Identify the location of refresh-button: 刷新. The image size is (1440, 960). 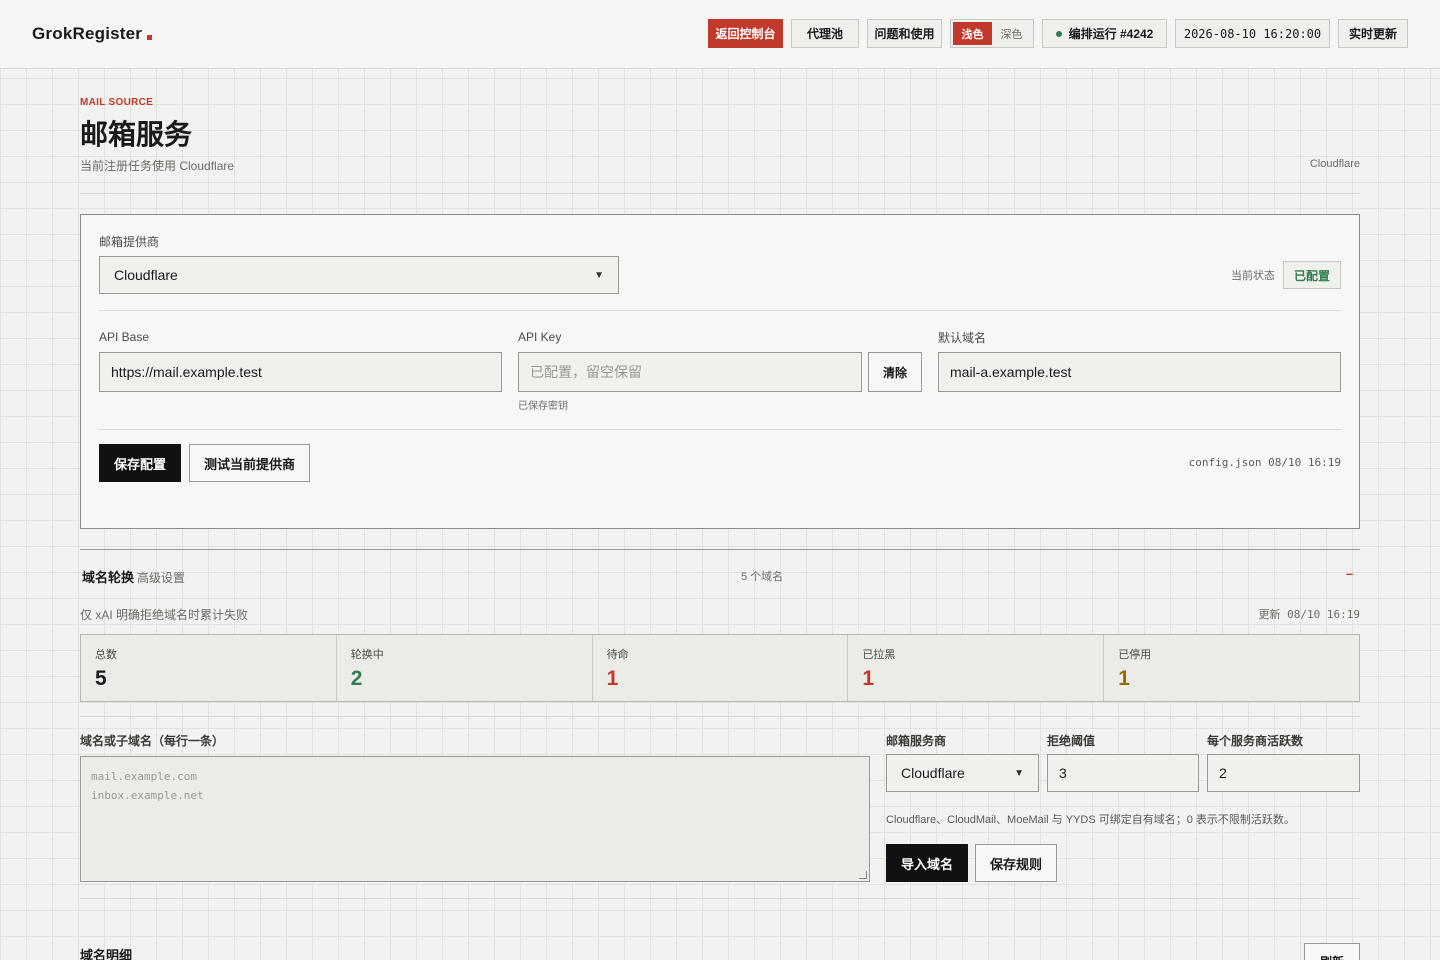
(1332, 951).